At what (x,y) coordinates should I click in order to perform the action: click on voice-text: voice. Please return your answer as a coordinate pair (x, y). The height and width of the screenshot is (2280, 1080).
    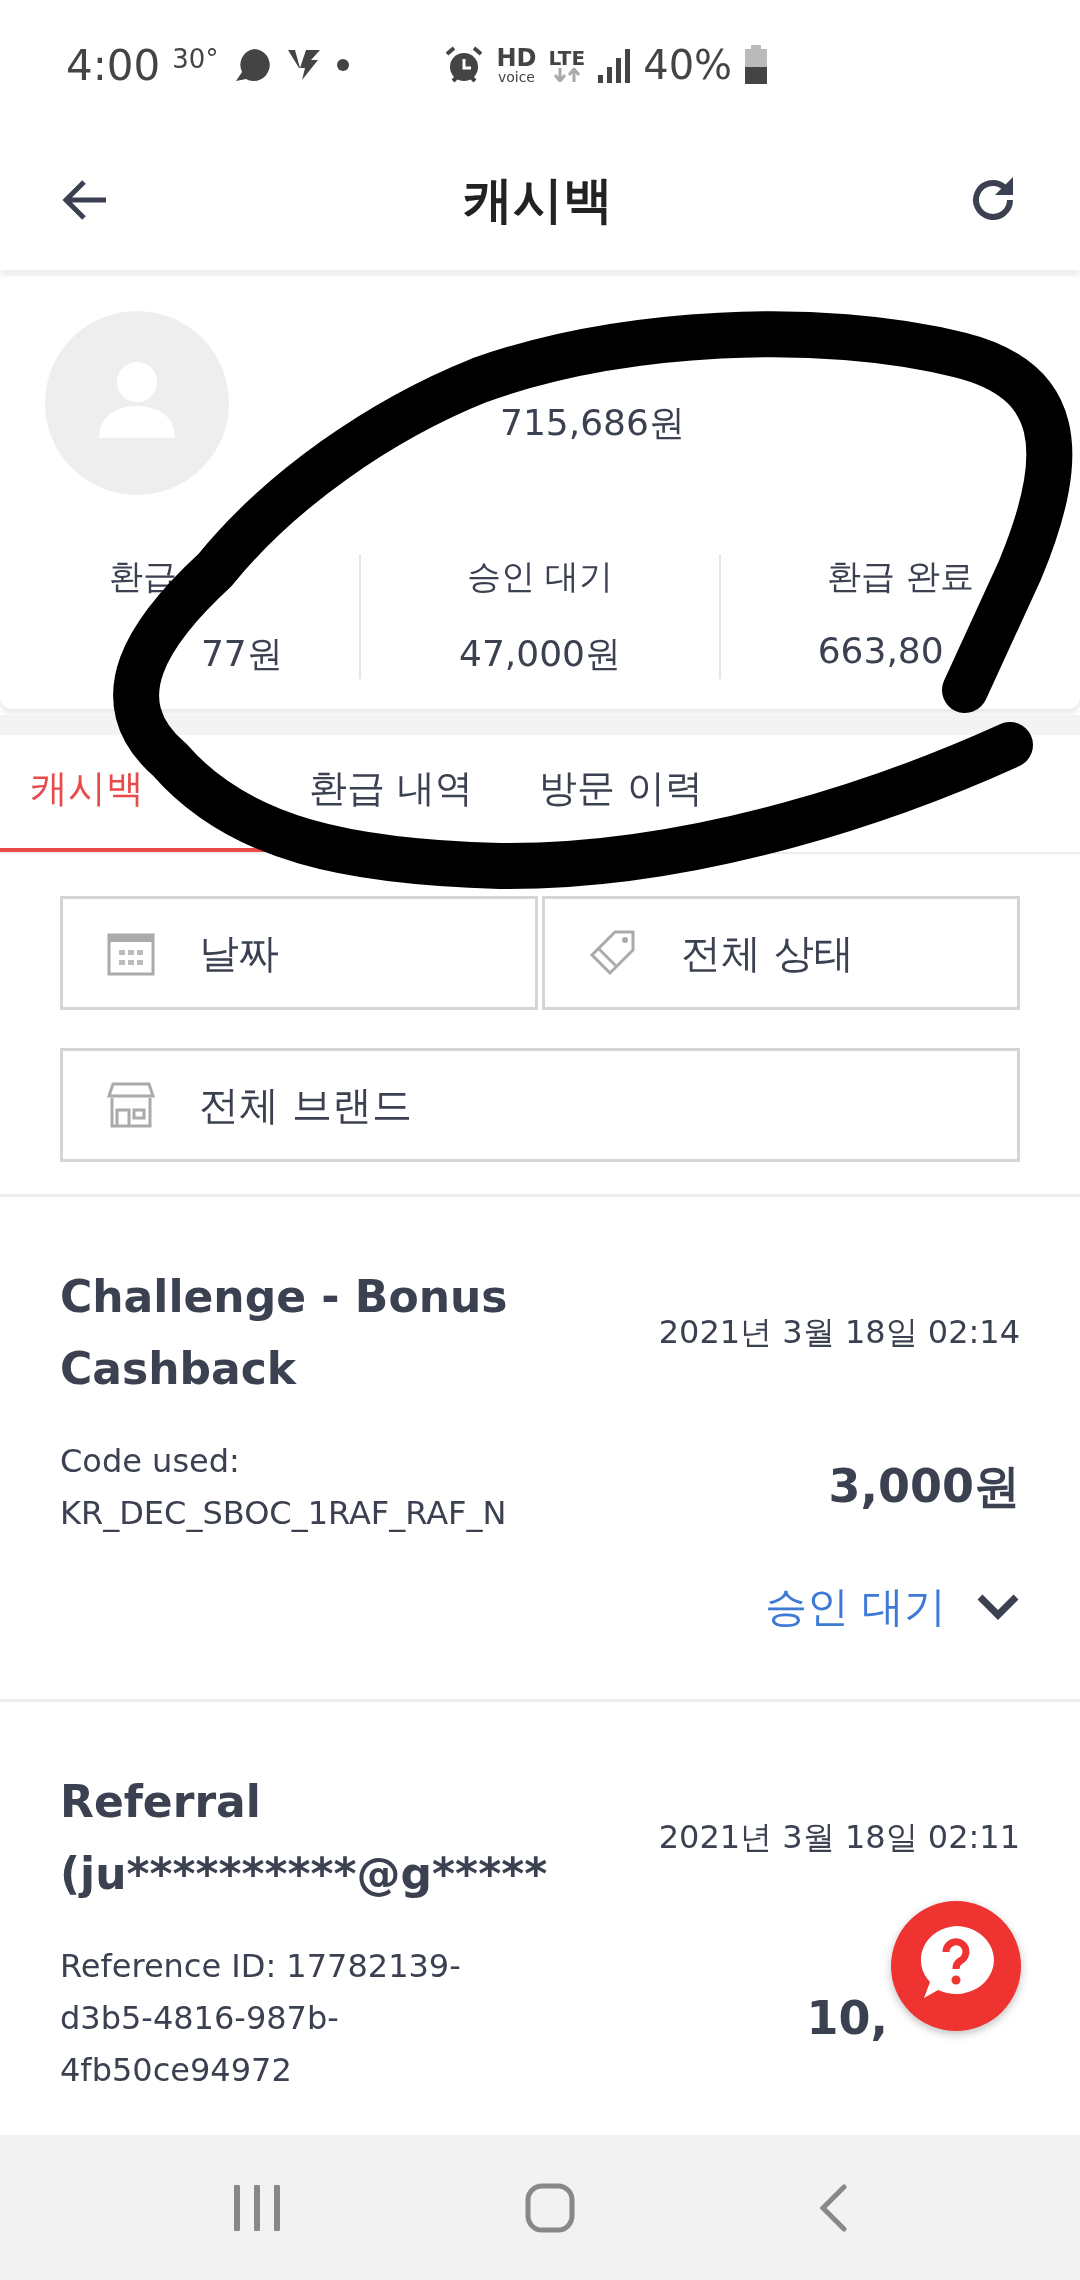
    Looking at the image, I should click on (516, 77).